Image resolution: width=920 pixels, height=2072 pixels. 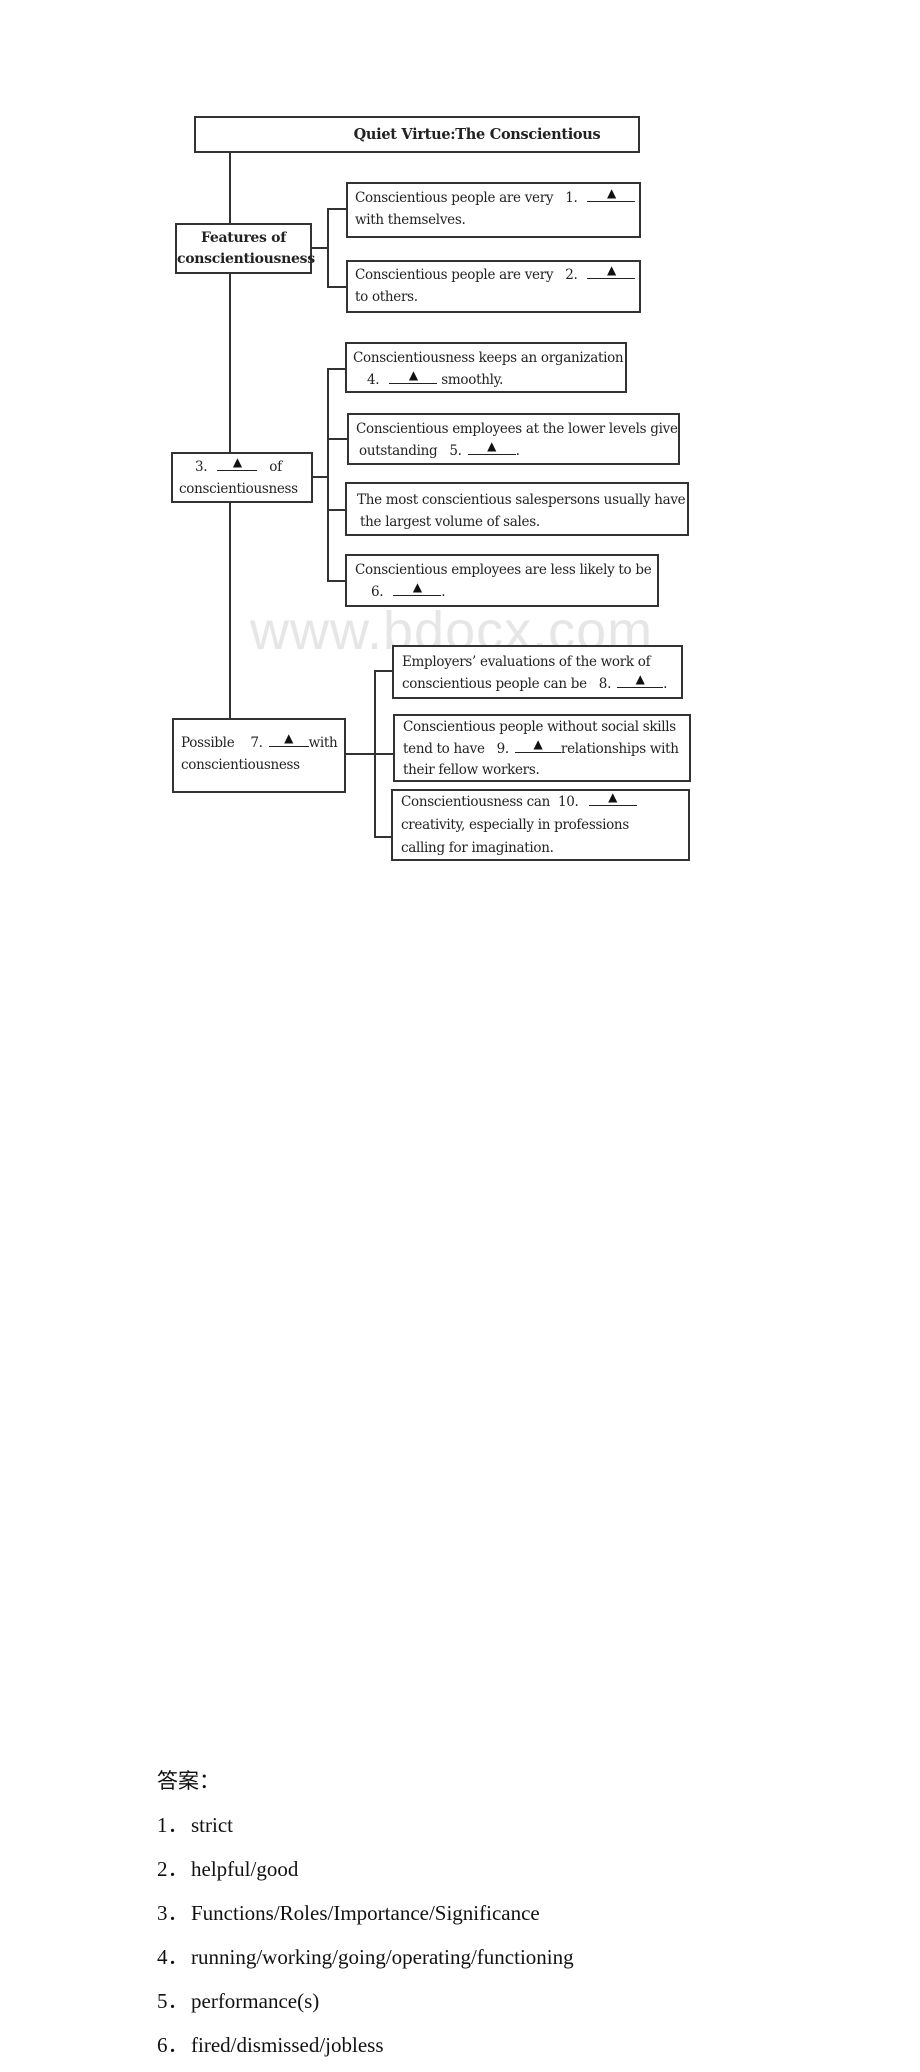 I want to click on blank-6: ▲, so click(x=417, y=588).